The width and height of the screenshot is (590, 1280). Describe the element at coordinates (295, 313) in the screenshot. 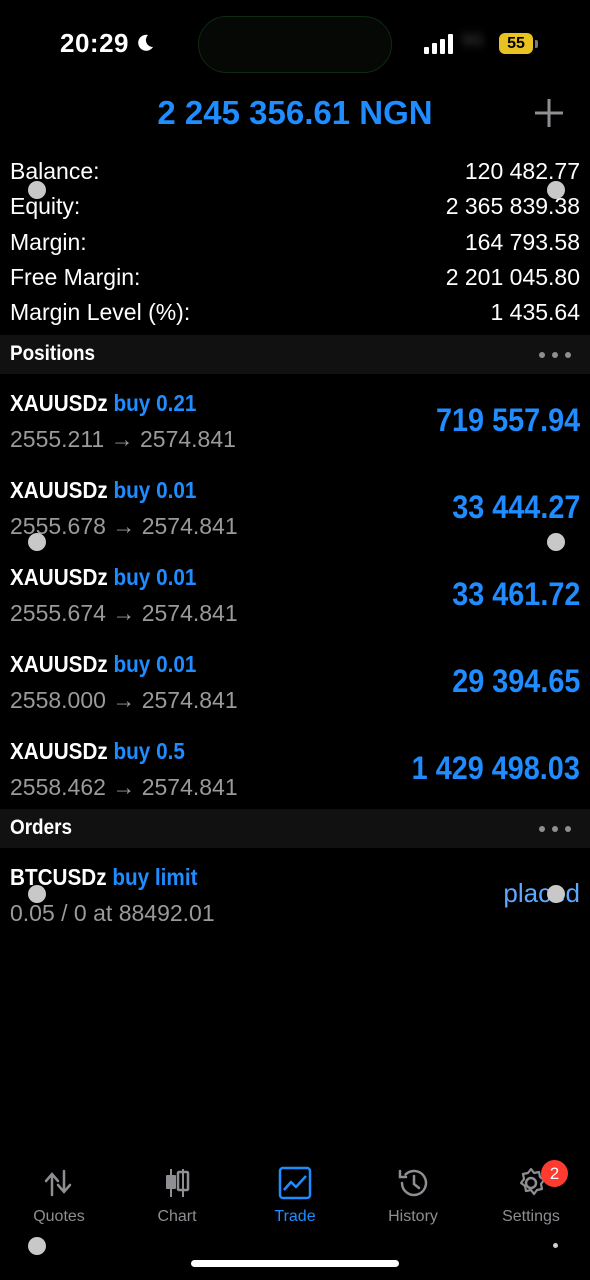

I see `summary-margin-level-row: Margin Level (%): 1 435.64` at that location.